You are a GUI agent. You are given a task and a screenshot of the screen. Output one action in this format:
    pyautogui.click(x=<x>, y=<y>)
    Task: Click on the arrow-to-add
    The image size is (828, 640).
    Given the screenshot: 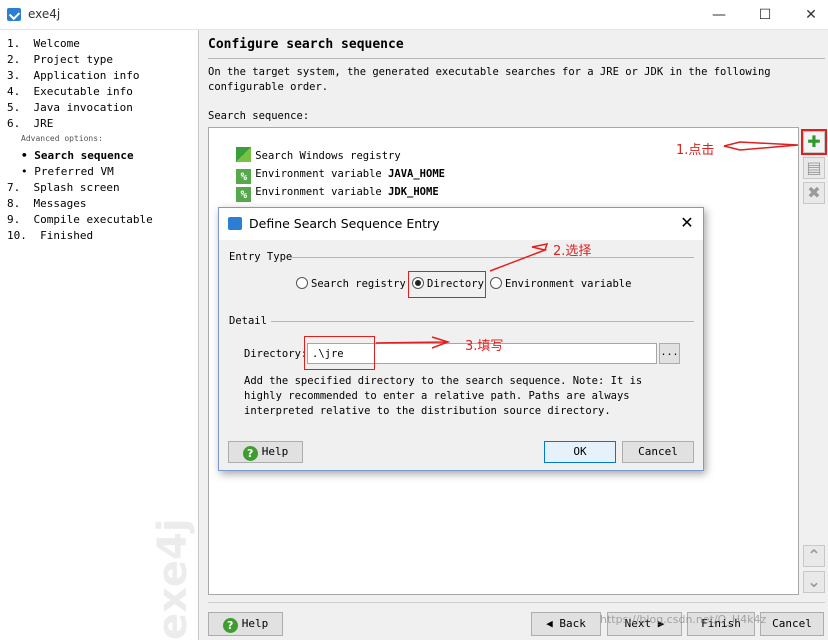 What is the action you would take?
    pyautogui.click(x=761, y=146)
    